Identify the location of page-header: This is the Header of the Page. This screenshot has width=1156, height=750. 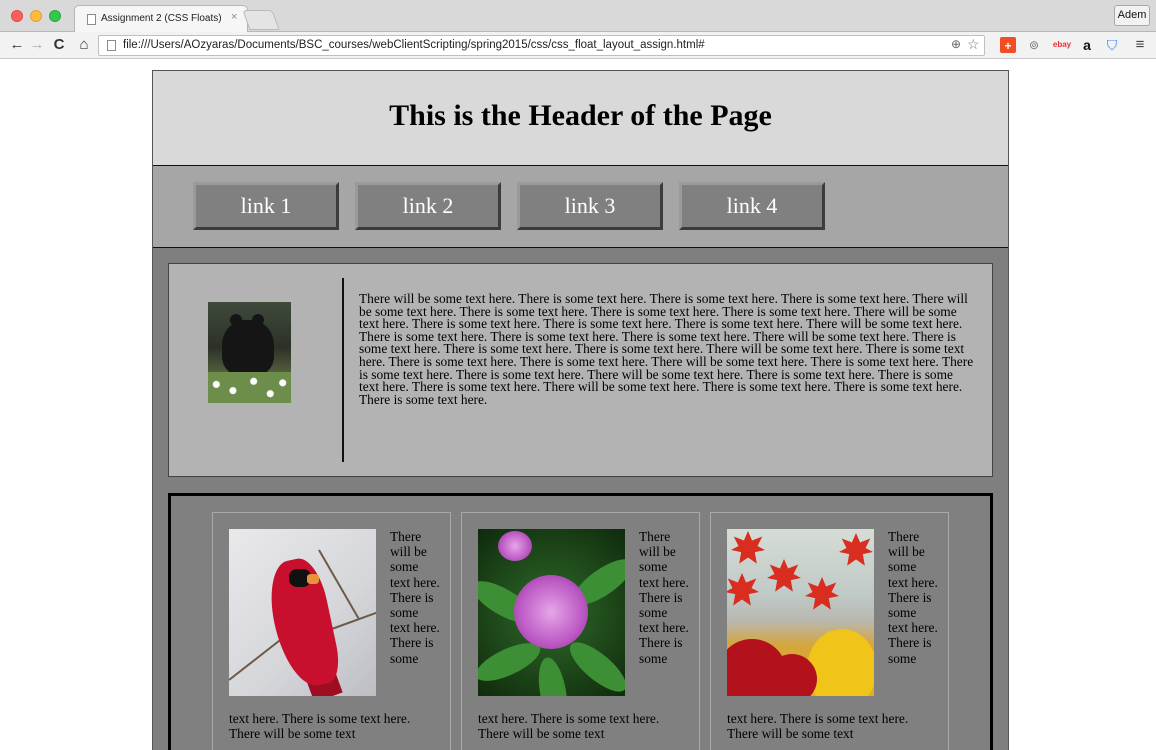
(580, 118).